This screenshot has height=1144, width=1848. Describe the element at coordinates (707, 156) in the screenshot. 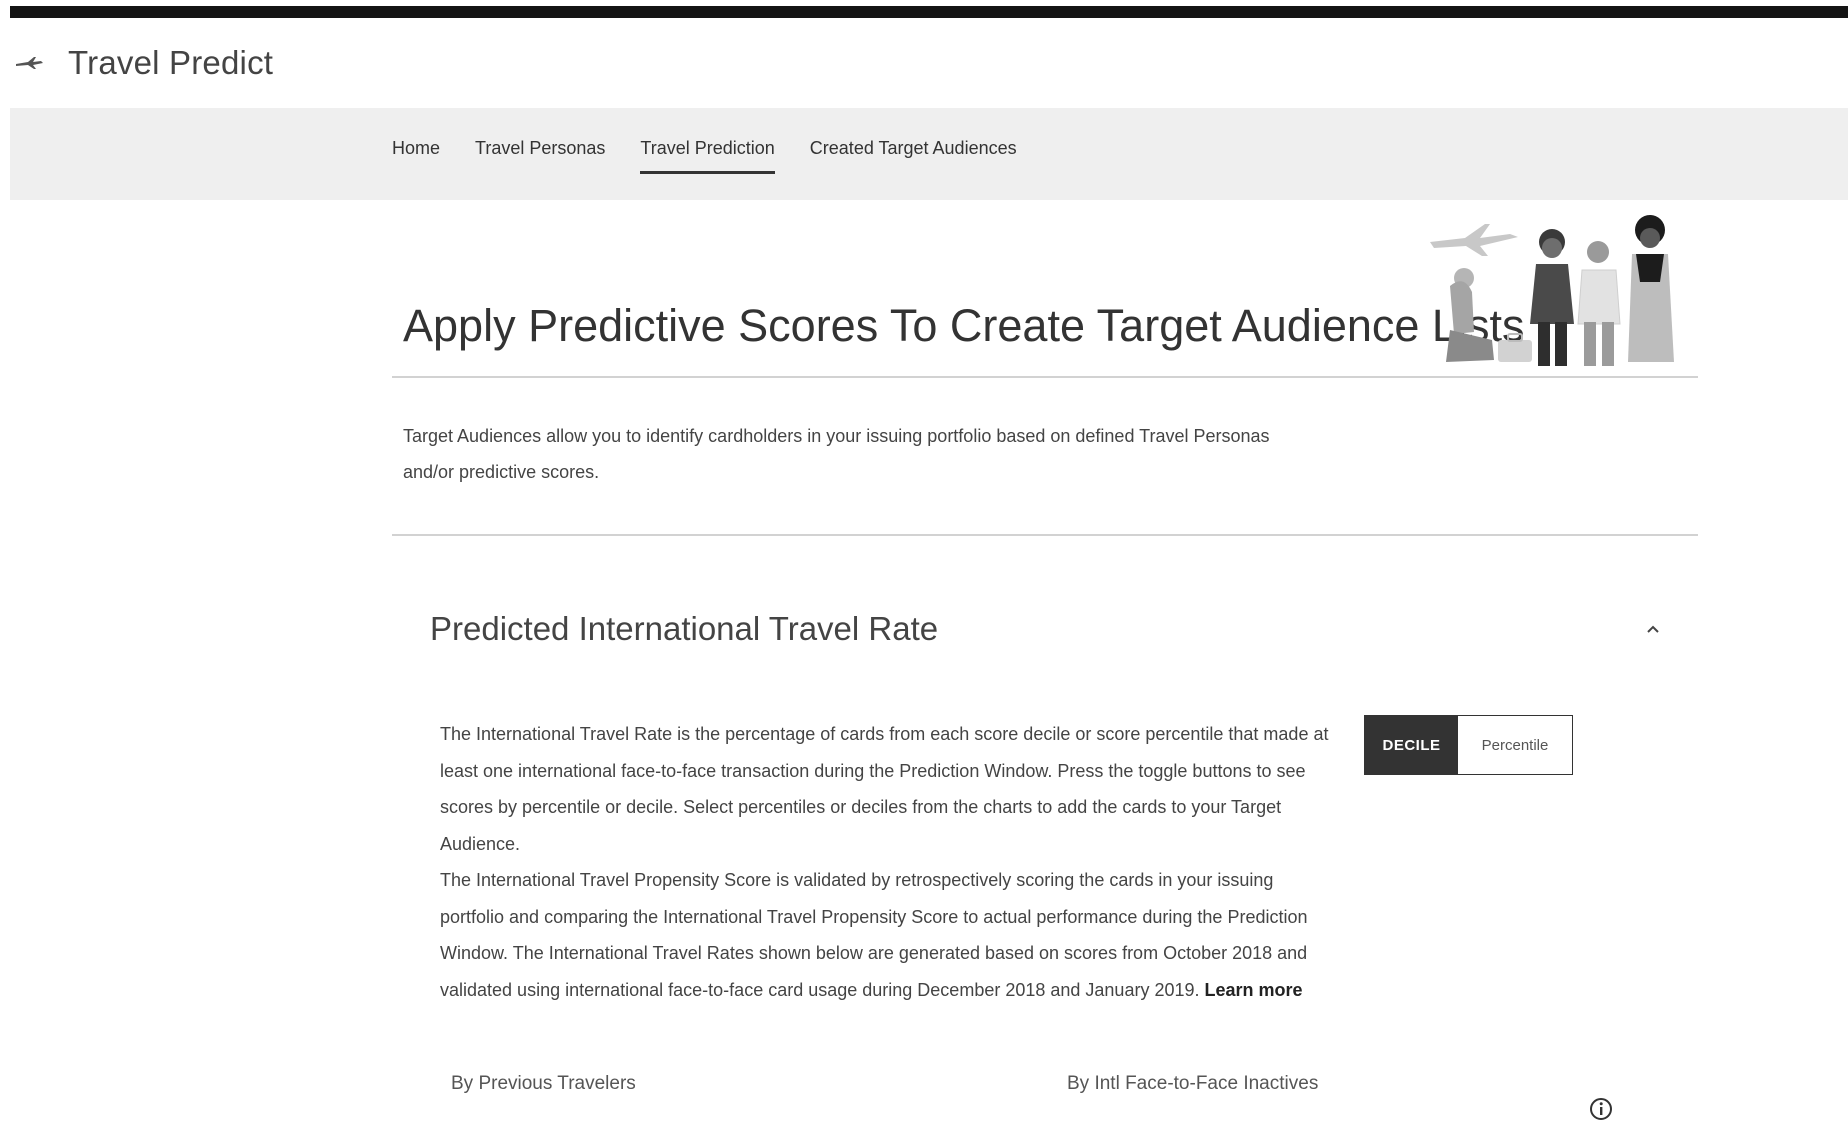

I see `tab-travel-prediction: Travel Prediction` at that location.